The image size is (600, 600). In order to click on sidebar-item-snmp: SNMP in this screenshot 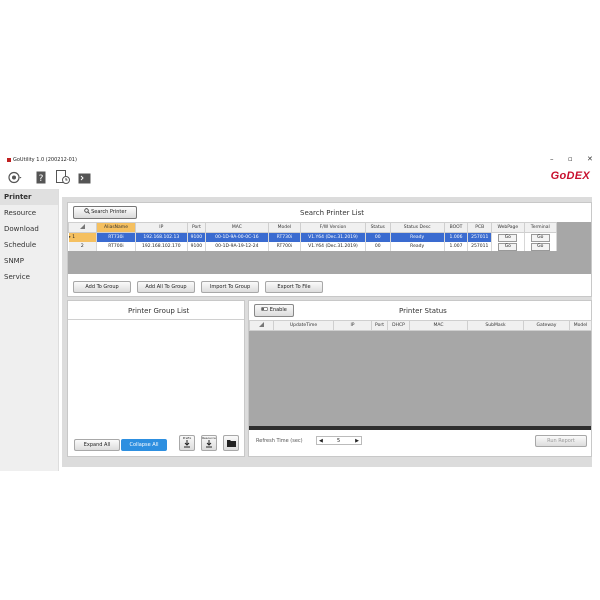, I will do `click(29, 261)`.